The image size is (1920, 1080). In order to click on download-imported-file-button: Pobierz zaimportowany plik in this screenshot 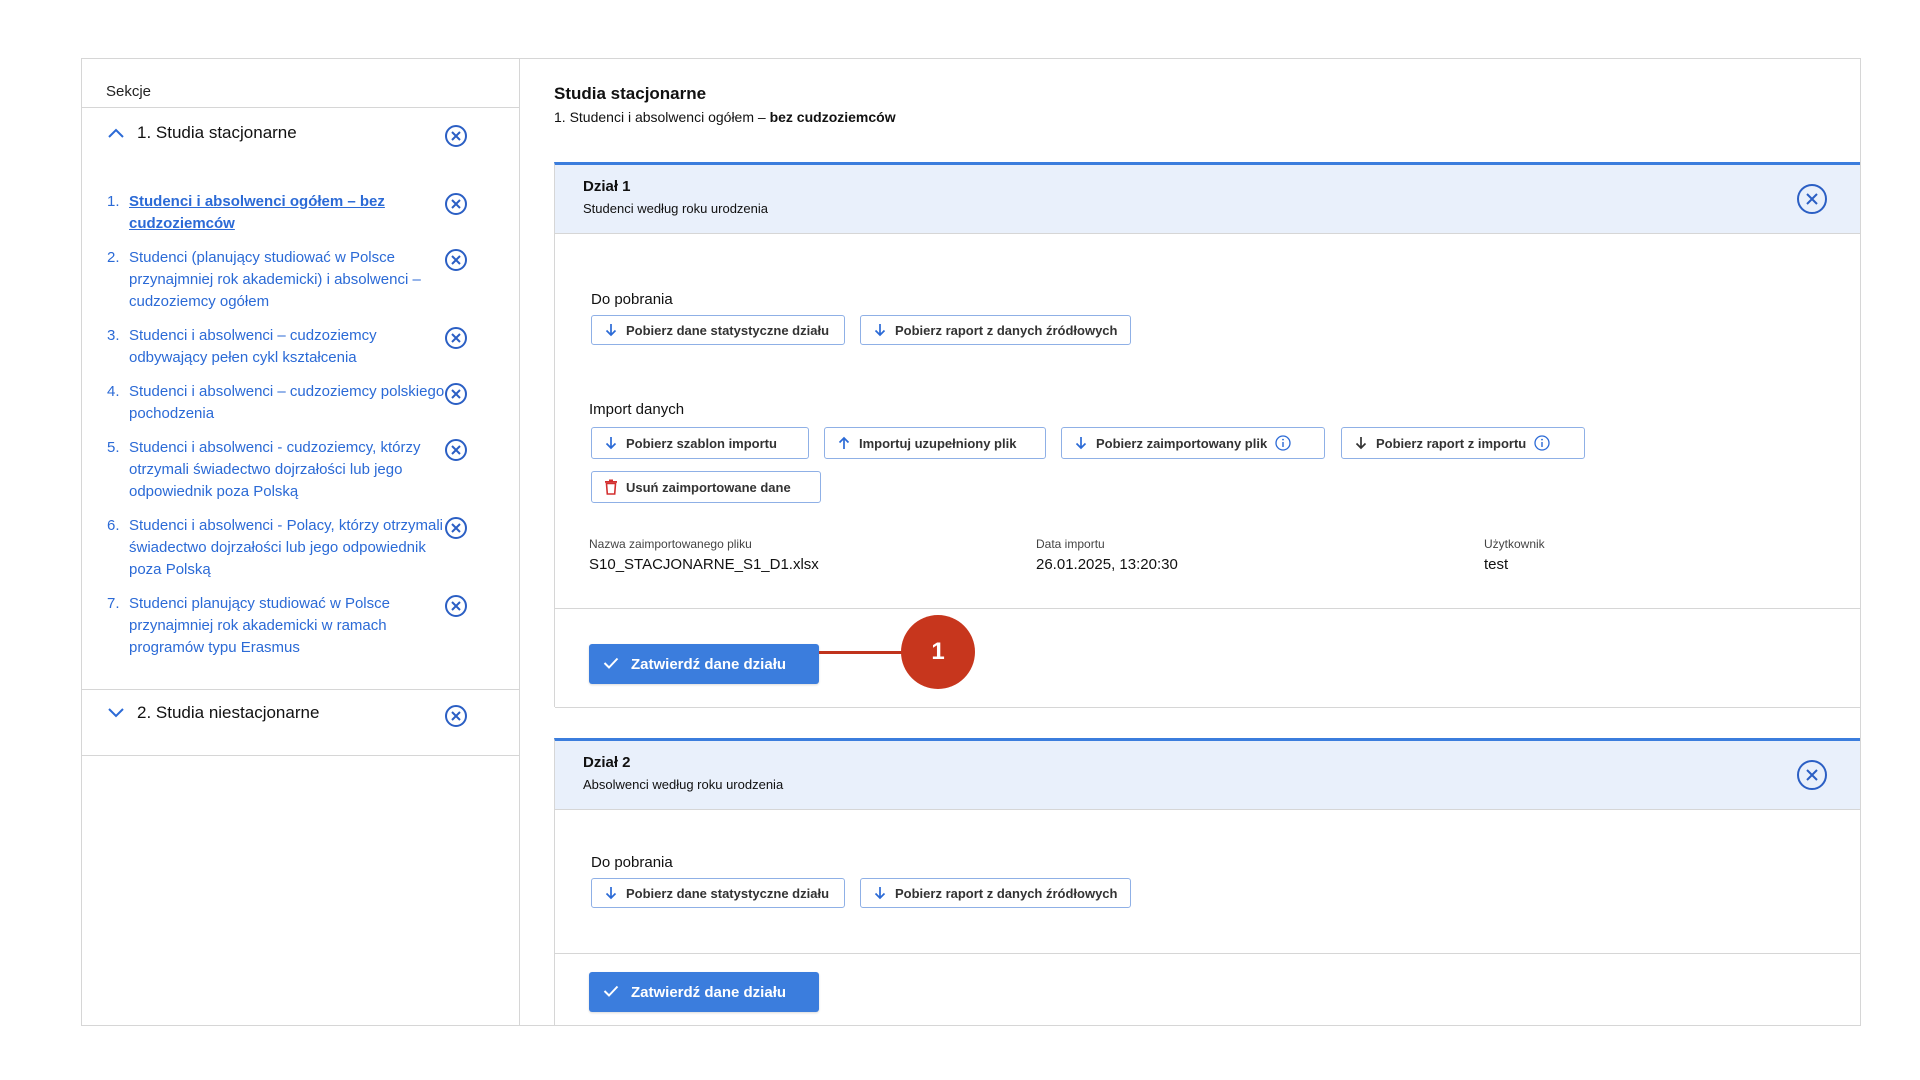, I will do `click(1193, 443)`.